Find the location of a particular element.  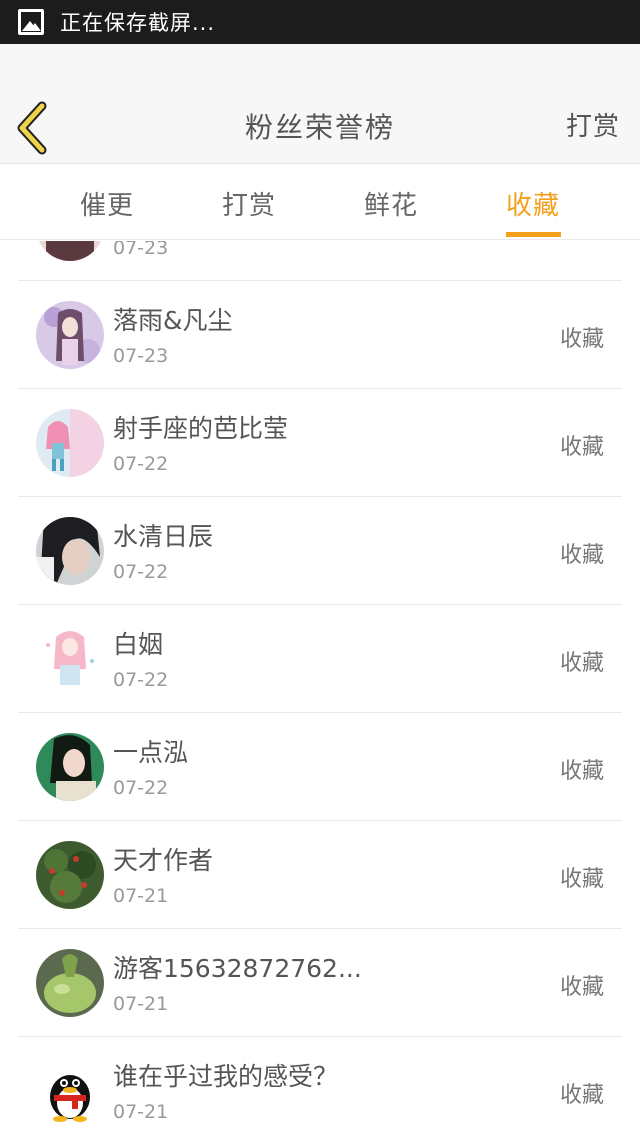

tab-bar: 催更 打赏 鲜花 收藏 is located at coordinates (320, 202).